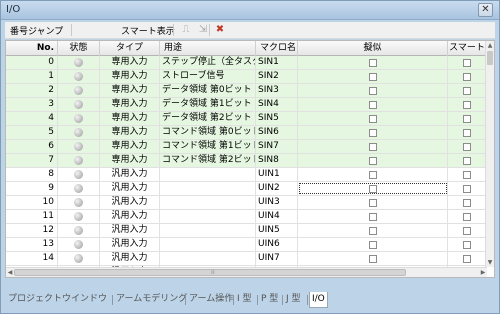 This screenshot has height=314, width=500. Describe the element at coordinates (277, 202) in the screenshot. I see `macro-name-cell: UIN3` at that location.